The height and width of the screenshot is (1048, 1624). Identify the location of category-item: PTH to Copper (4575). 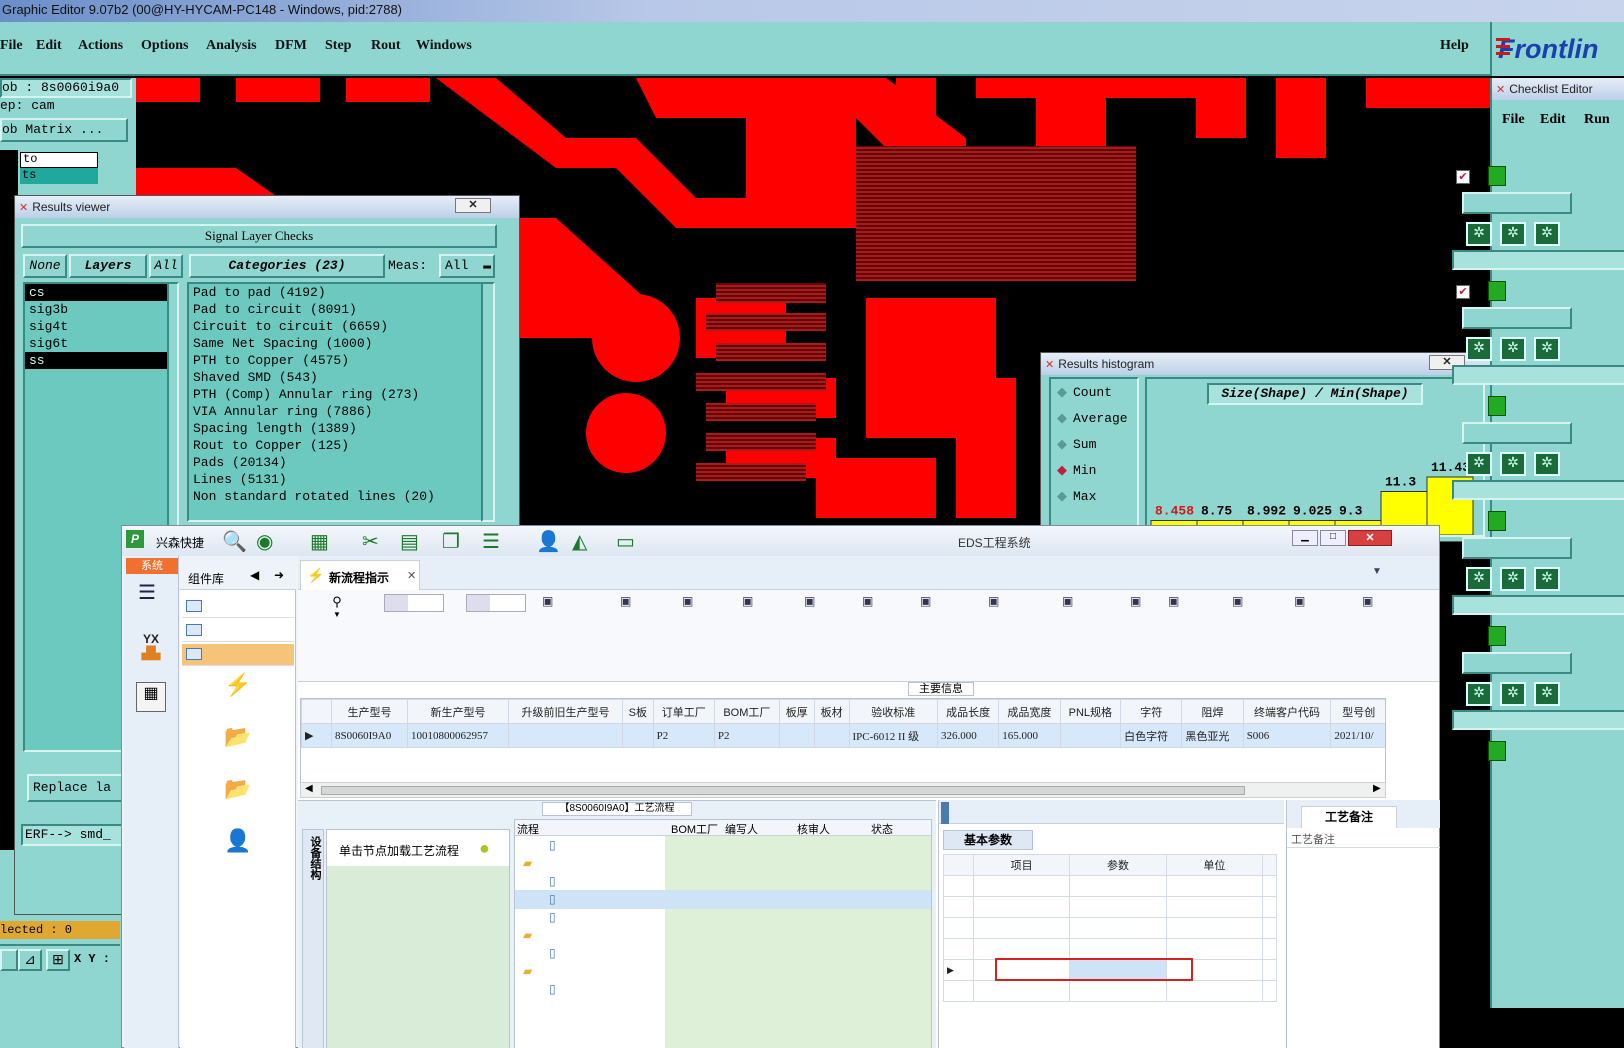
(337, 360).